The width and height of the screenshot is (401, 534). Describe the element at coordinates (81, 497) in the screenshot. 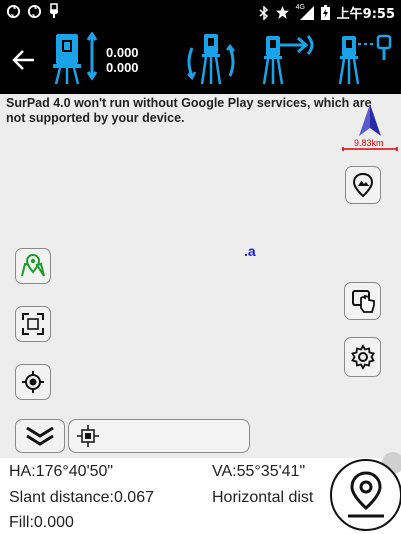

I see `slant-distance: Slant distance:0.067` at that location.